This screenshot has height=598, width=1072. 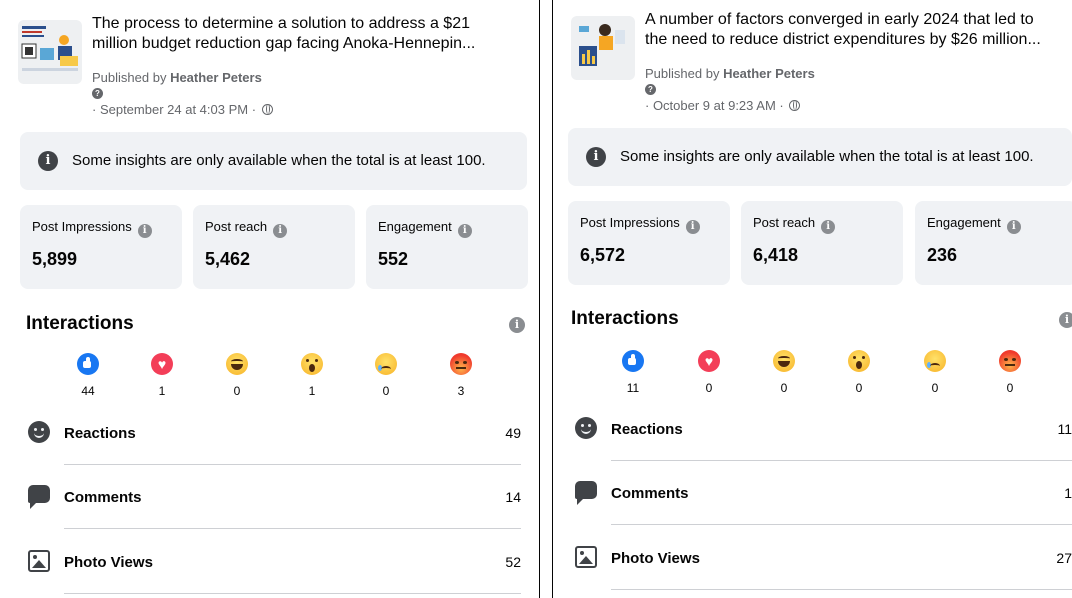 I want to click on metric-value: 6,418, so click(x=776, y=255).